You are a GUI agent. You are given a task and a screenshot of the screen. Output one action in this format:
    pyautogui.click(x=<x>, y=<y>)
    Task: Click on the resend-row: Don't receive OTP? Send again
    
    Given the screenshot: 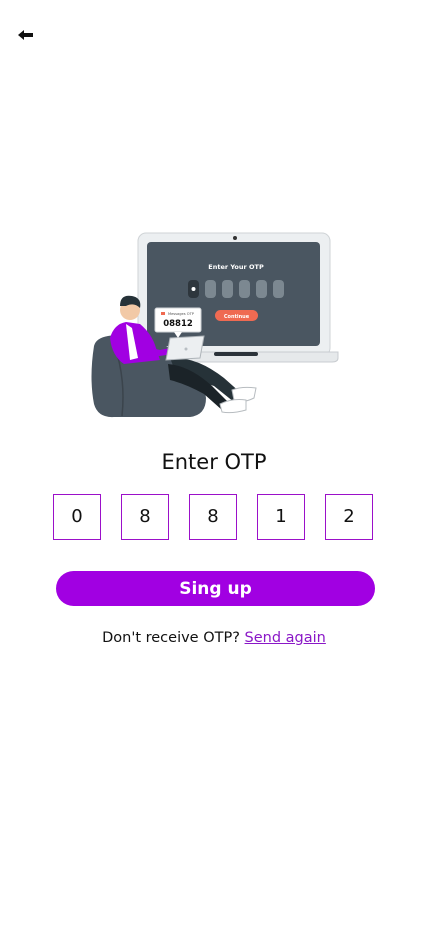 What is the action you would take?
    pyautogui.click(x=214, y=638)
    